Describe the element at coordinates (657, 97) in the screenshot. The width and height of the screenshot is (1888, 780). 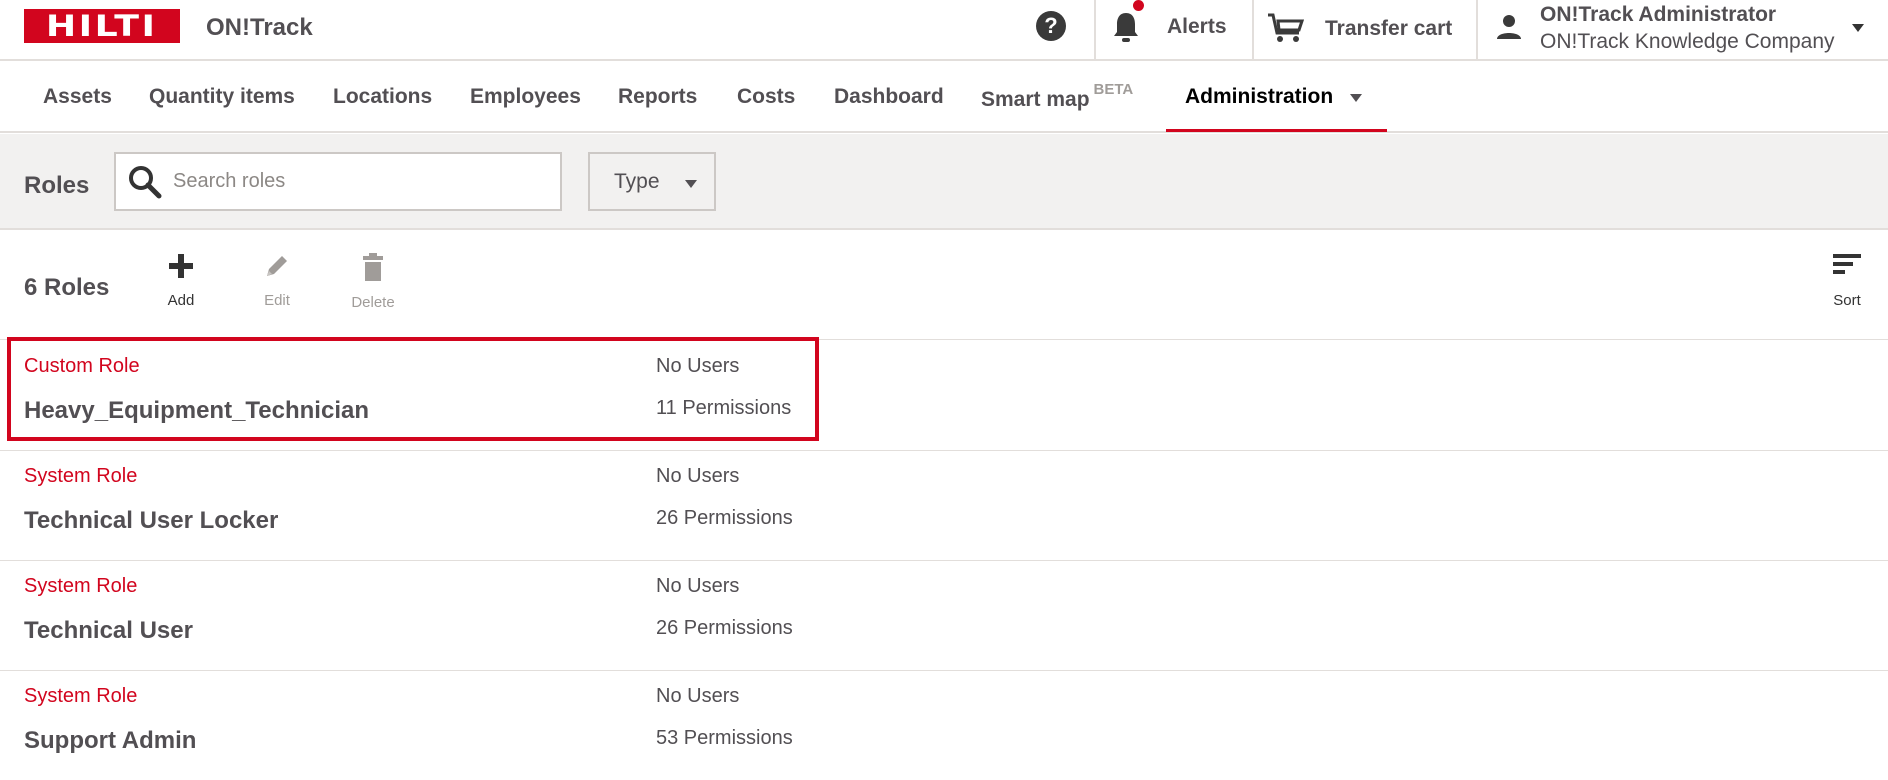
I see `nav-reports: Reports` at that location.